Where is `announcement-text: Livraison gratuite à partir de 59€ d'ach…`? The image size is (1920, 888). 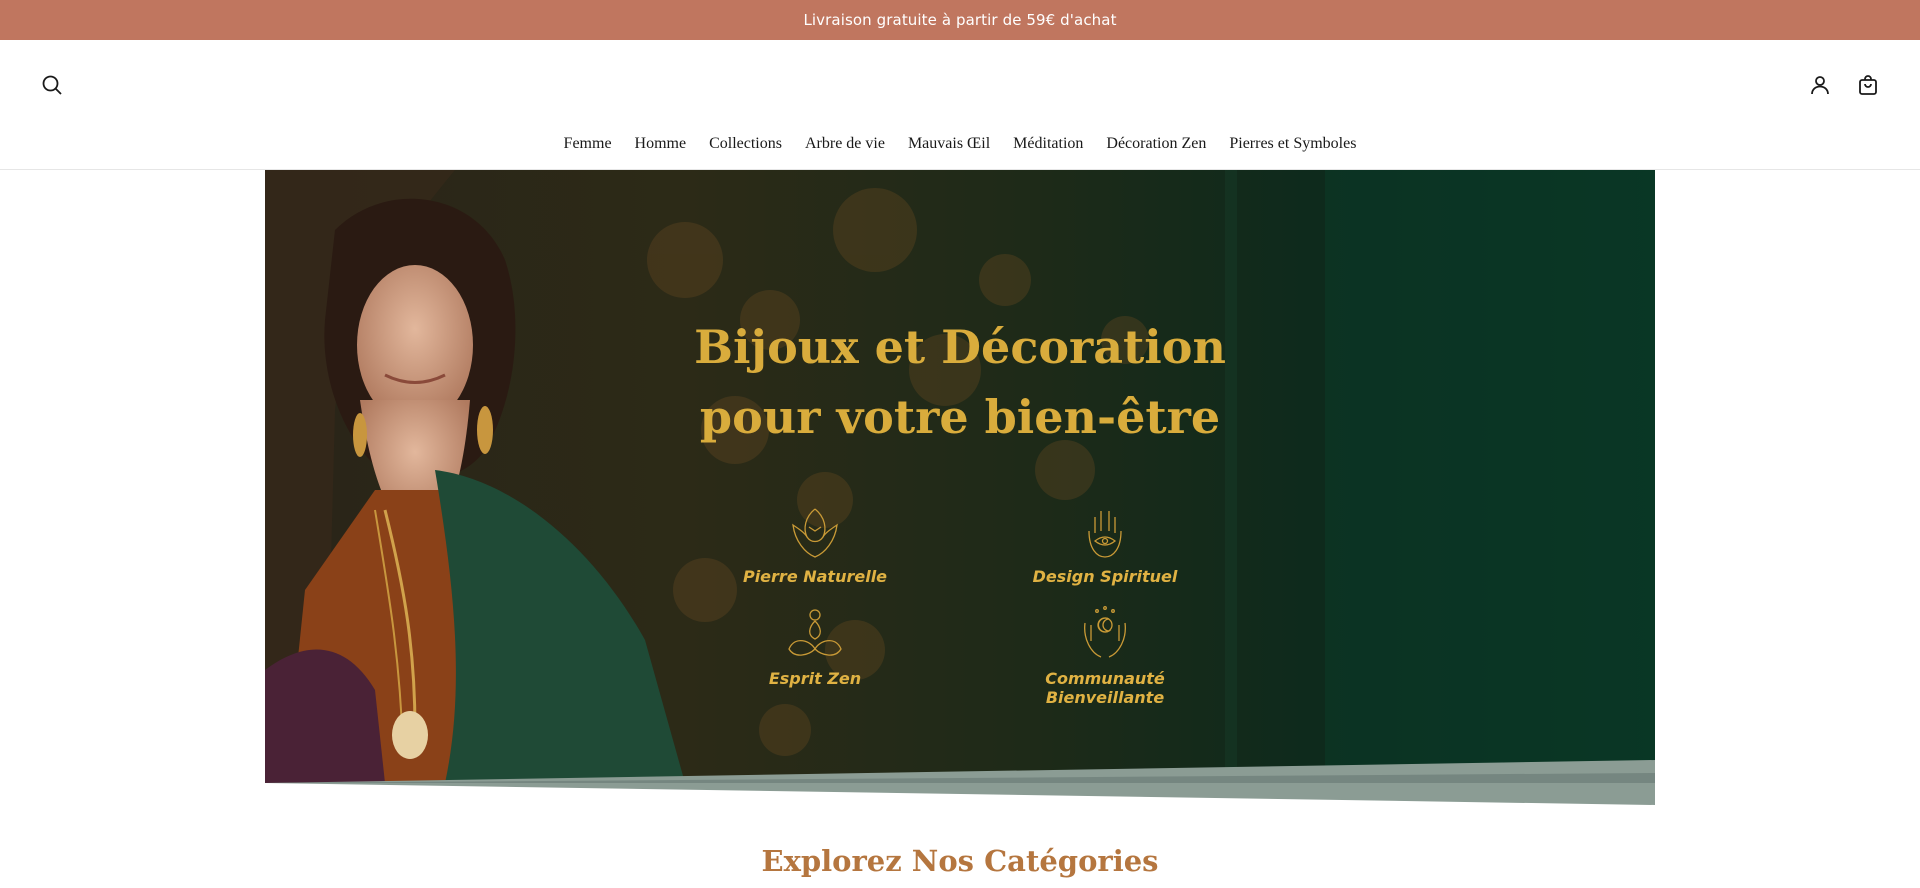
announcement-text: Livraison gratuite à partir de 59€ d'ach… is located at coordinates (960, 20).